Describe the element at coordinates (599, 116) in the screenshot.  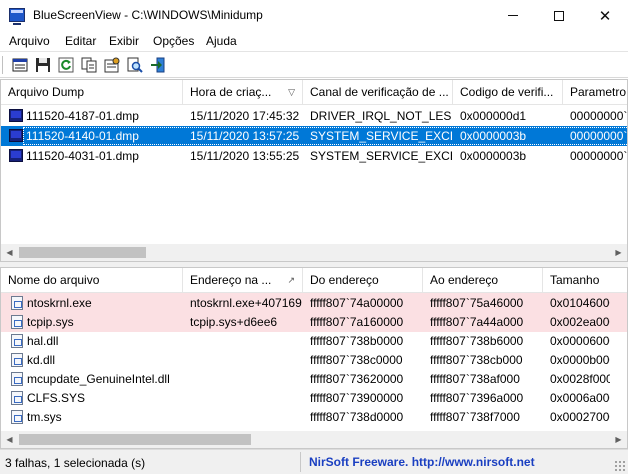
I see `dump-parameter-1: 00000000`00` at that location.